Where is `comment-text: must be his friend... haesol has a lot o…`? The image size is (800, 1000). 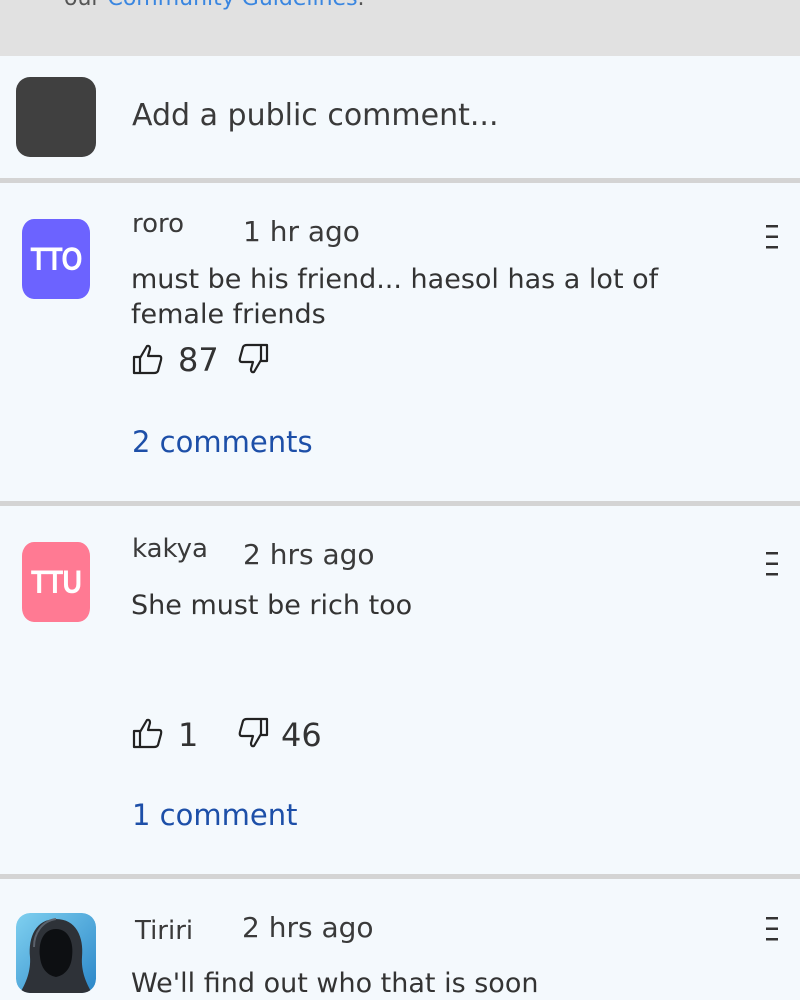
comment-text: must be his friend... haesol has a lot o… is located at coordinates (395, 297).